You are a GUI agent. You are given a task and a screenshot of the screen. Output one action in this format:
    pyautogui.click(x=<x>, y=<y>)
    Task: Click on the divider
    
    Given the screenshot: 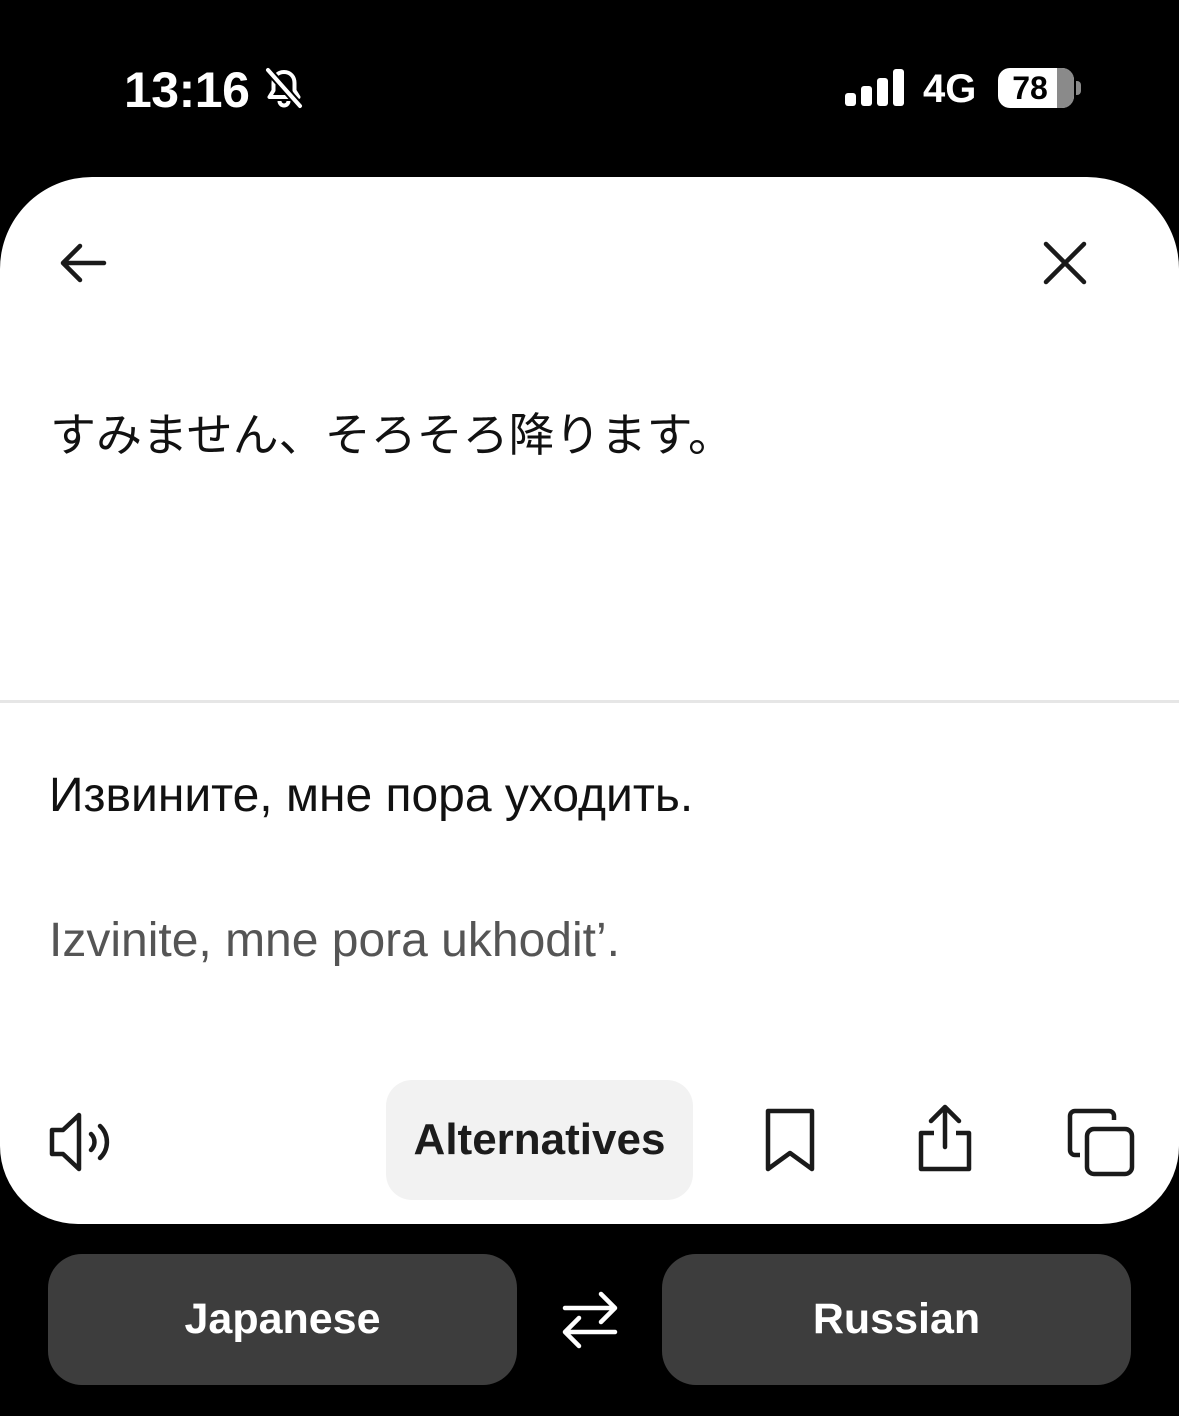 What is the action you would take?
    pyautogui.click(x=589, y=701)
    